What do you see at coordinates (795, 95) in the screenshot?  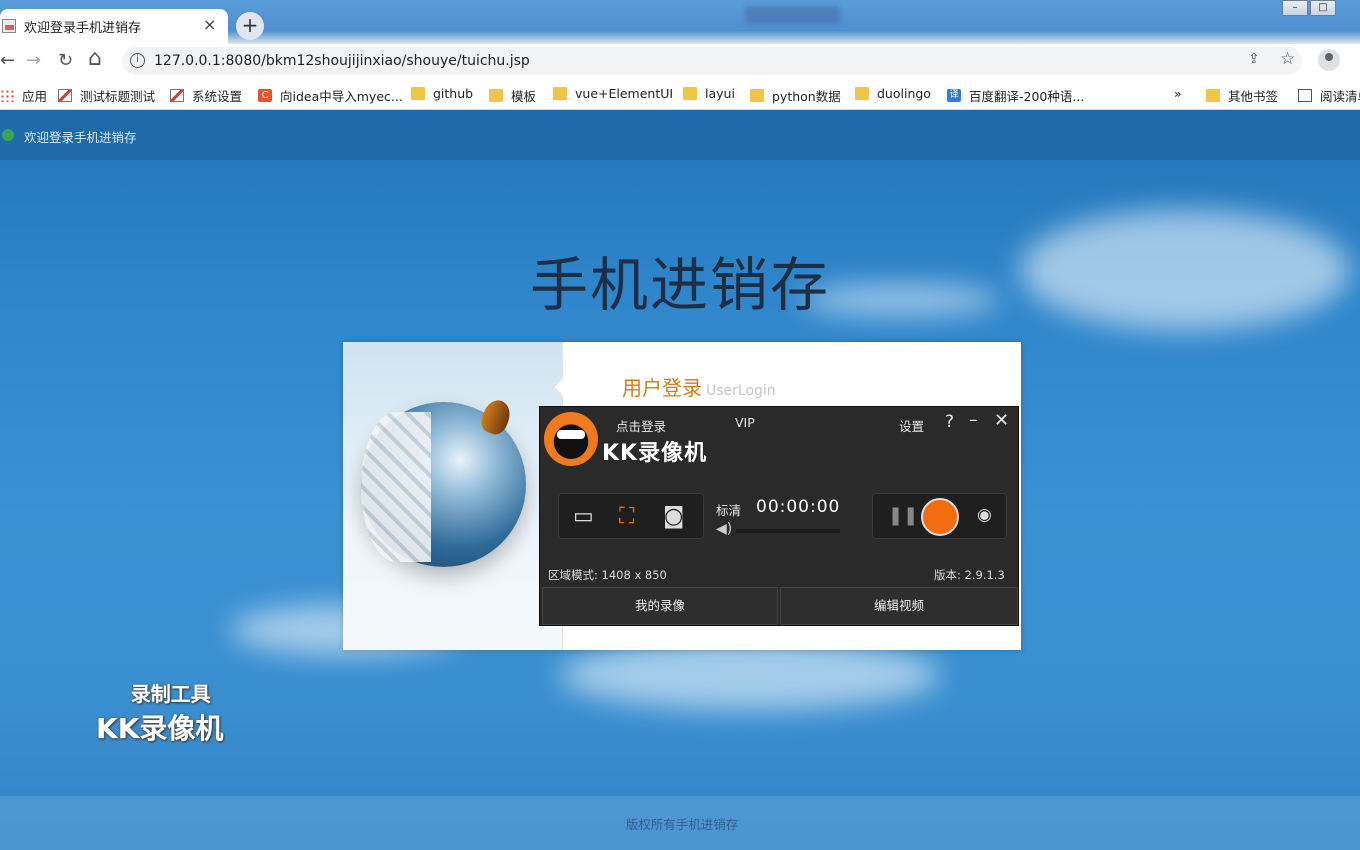 I see `bookmark-python-data: python数据` at bounding box center [795, 95].